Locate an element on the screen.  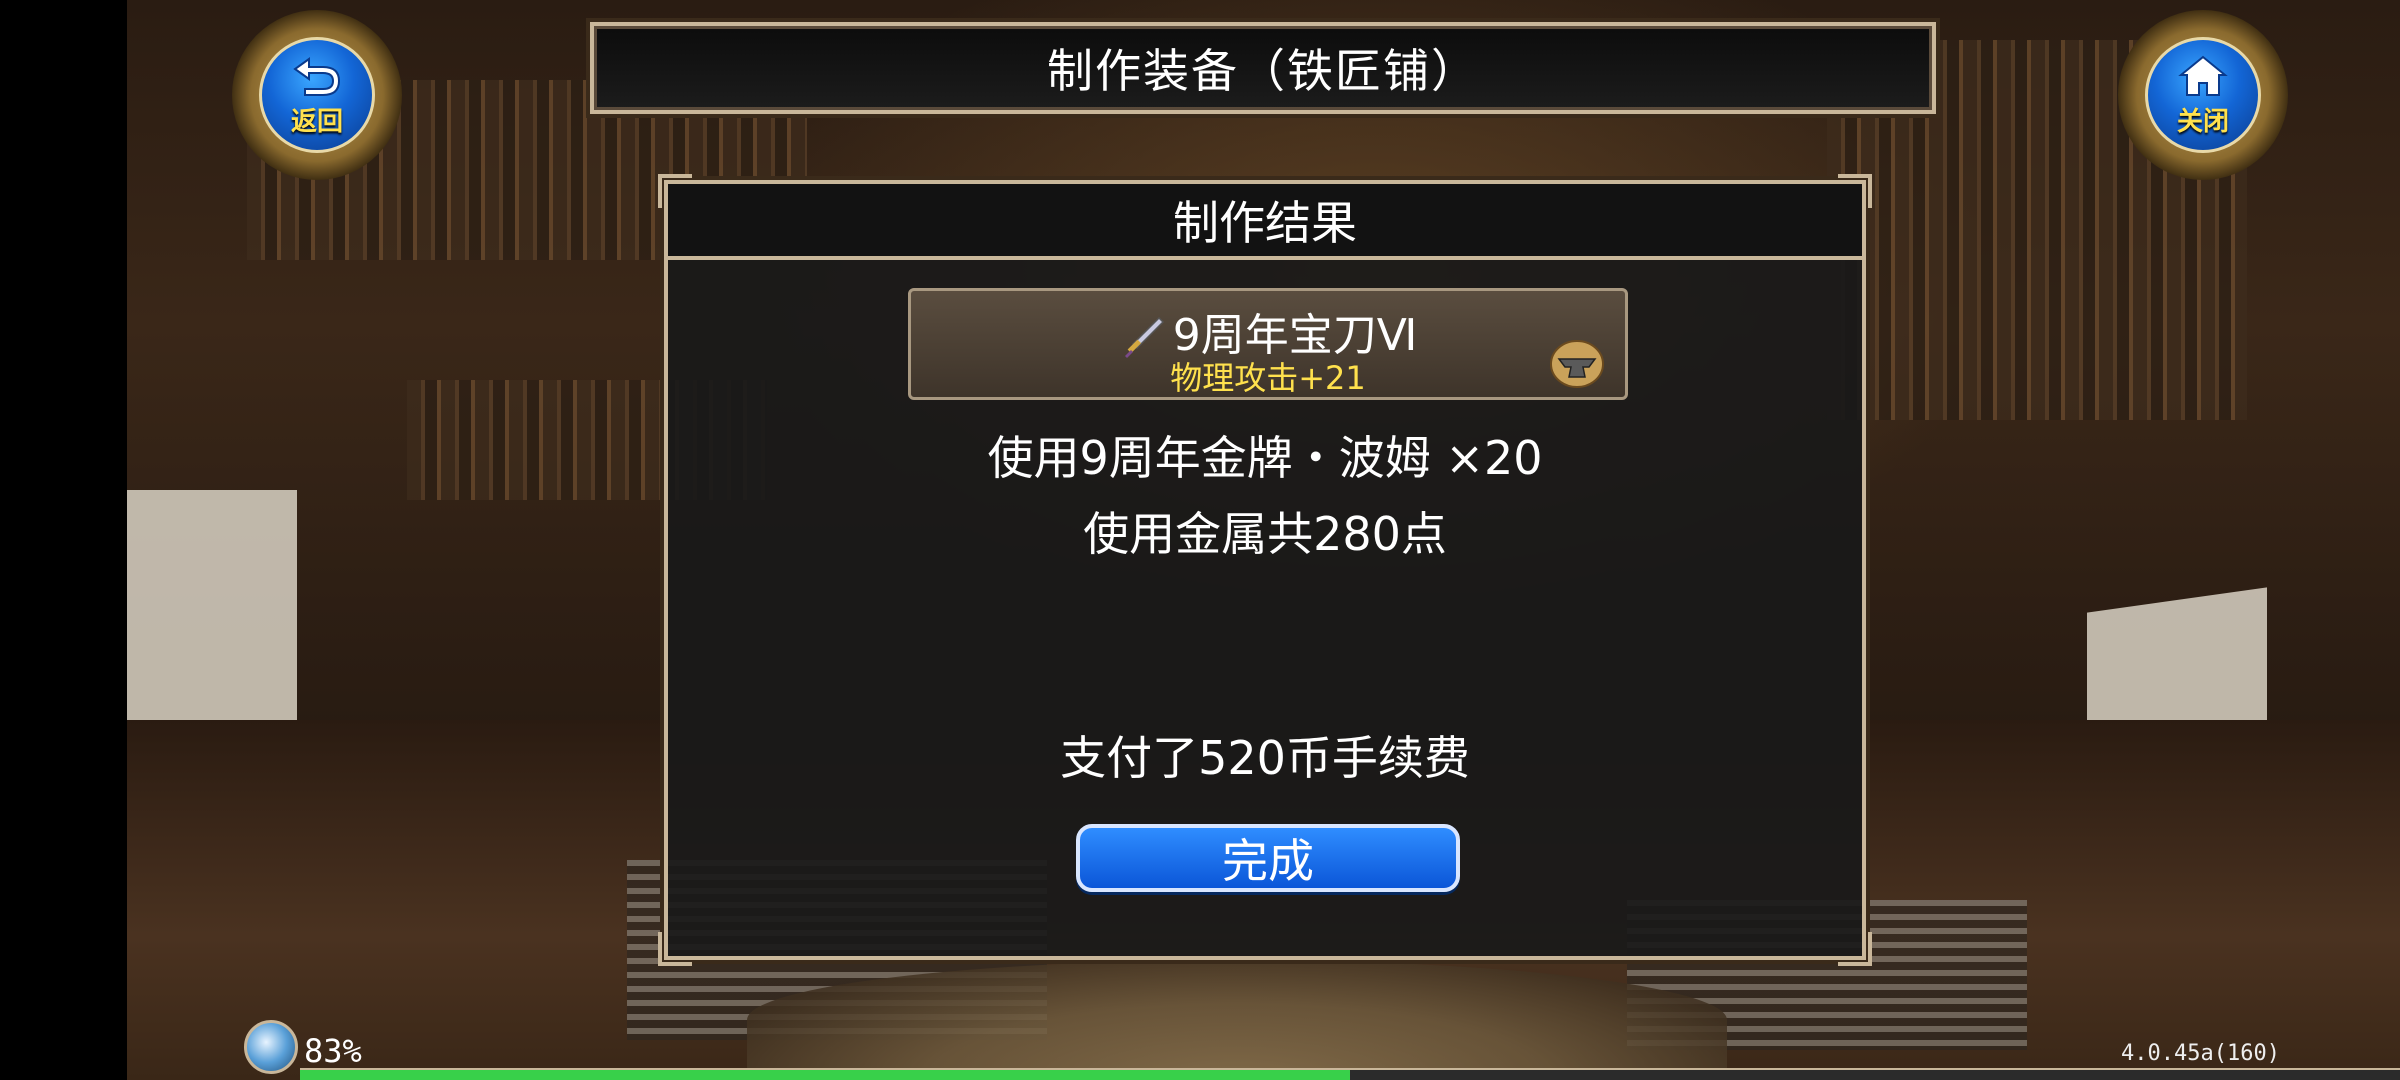
back-button: 返回 is located at coordinates (317, 95).